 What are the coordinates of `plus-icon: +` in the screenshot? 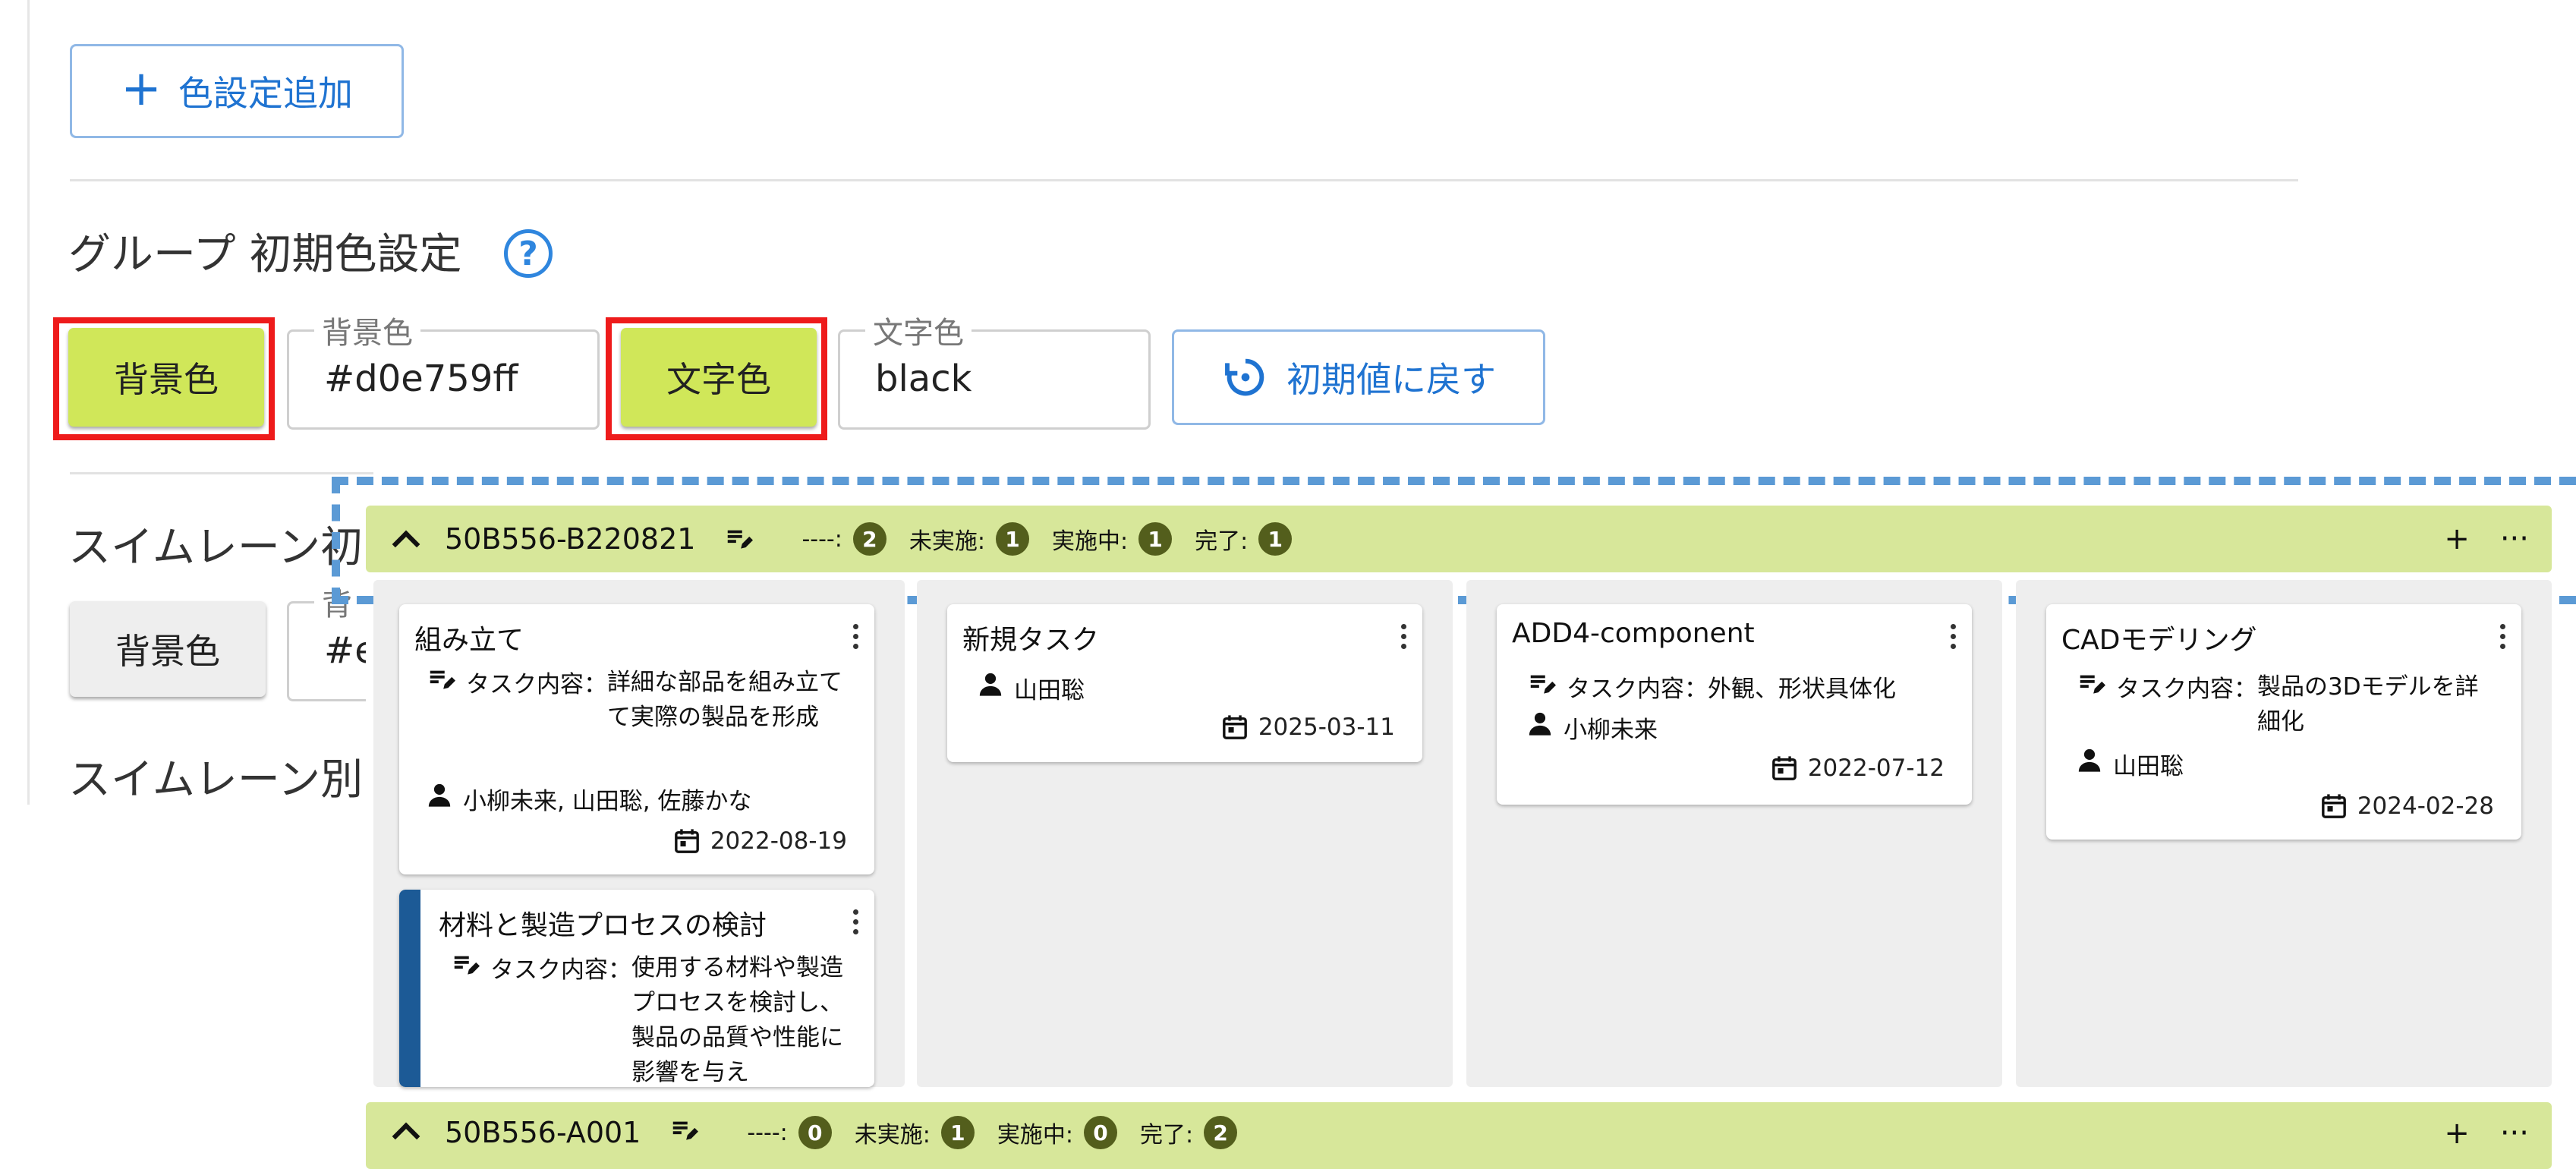 It's located at (141, 89).